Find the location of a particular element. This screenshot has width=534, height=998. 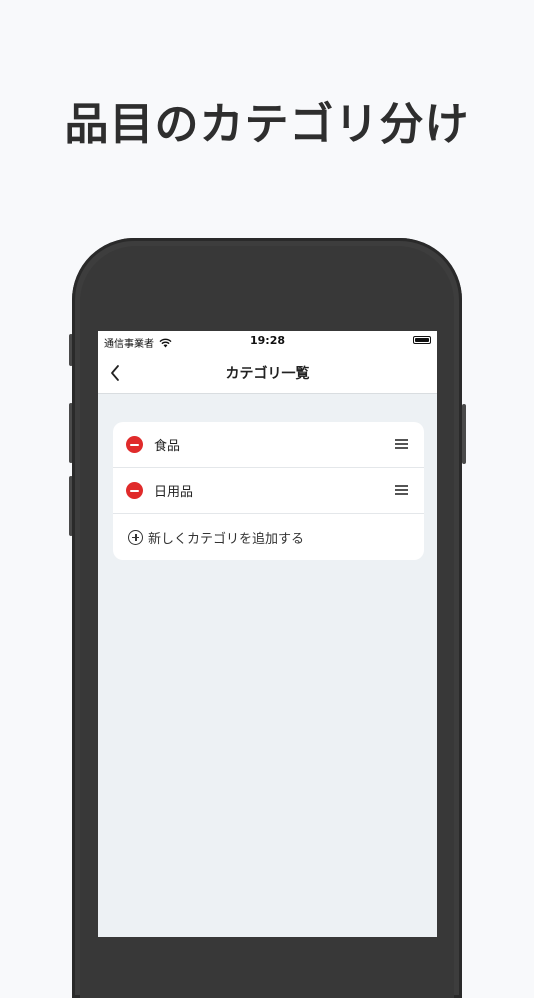

list-item: 日用品 is located at coordinates (268, 491).